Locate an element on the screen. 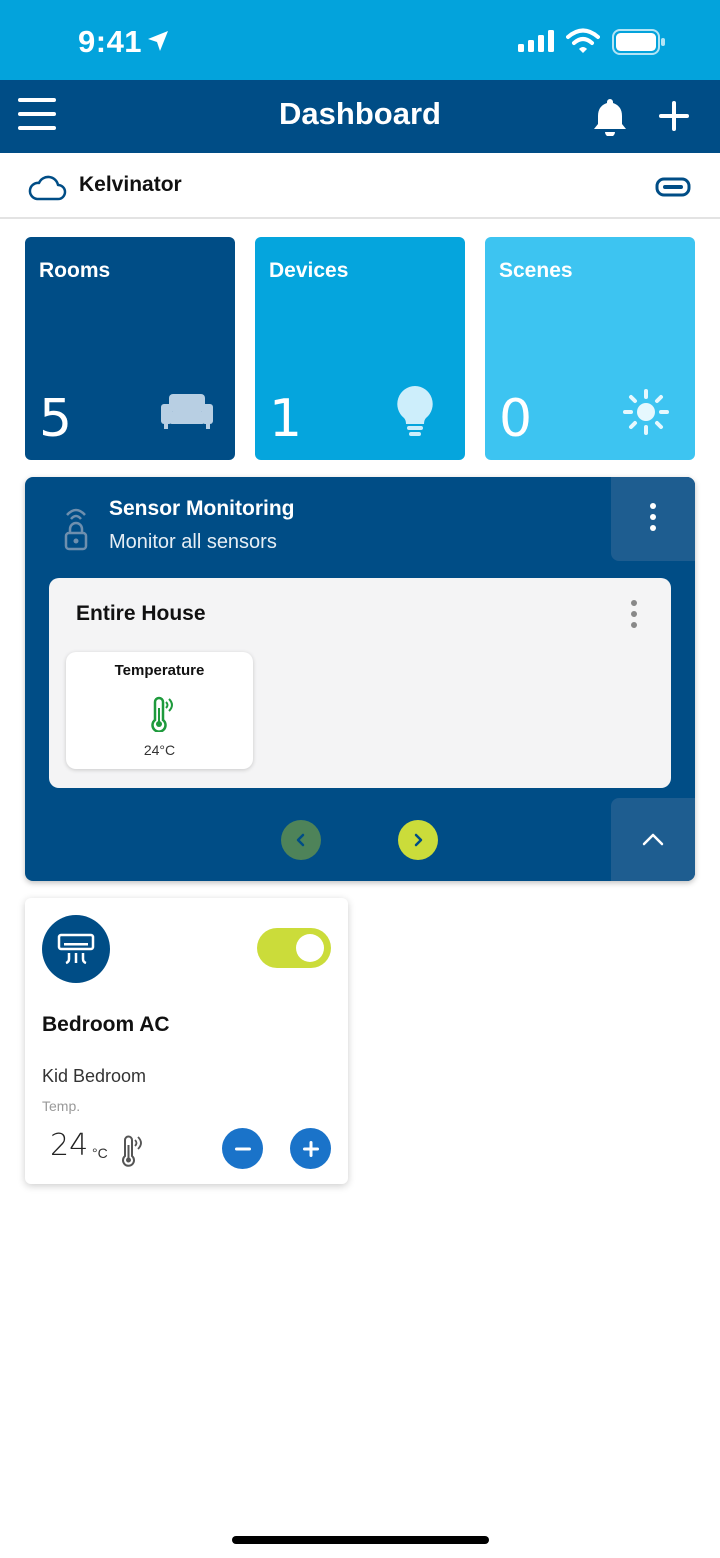 Image resolution: width=720 pixels, height=1558 pixels. device-card: Bedroom AC Kid Bedroom Temp. 24 °C is located at coordinates (186, 1041).